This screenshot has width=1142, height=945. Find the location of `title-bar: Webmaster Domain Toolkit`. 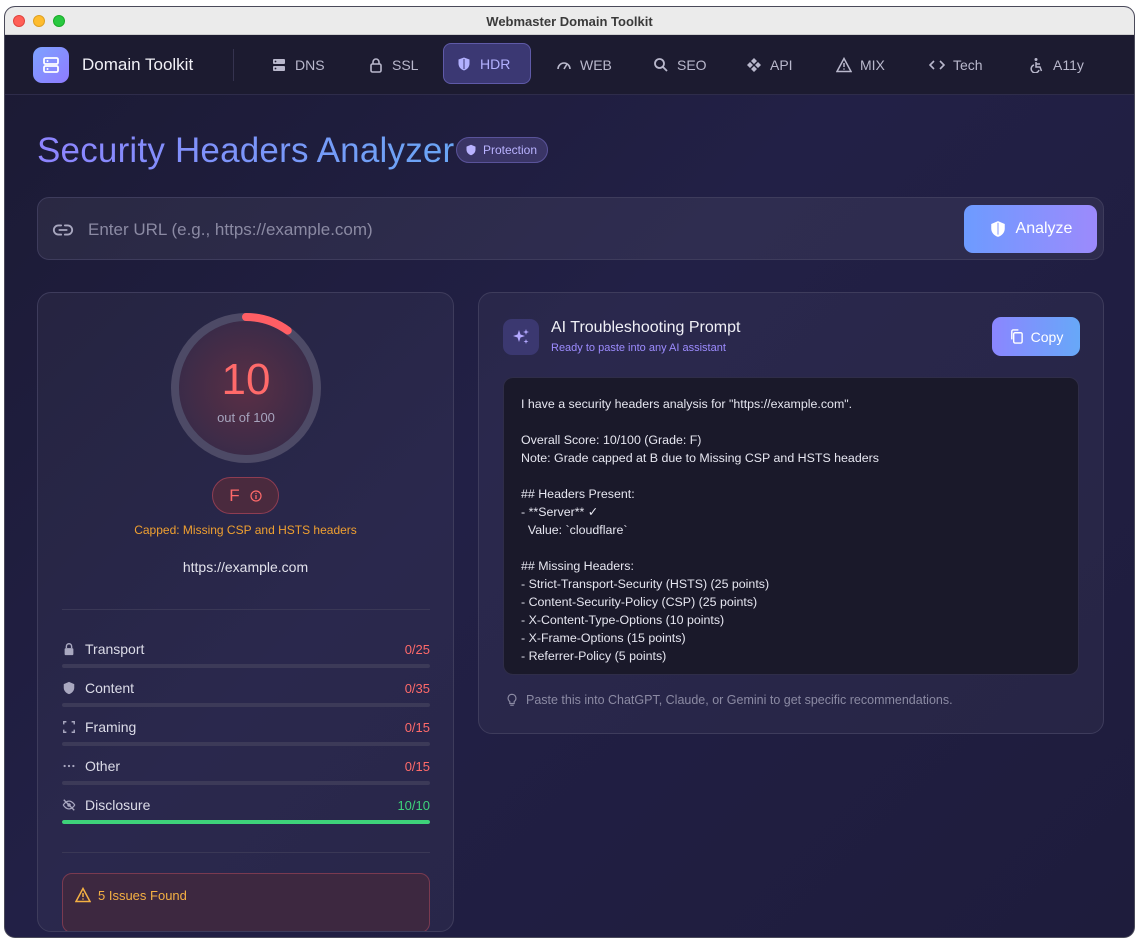

title-bar: Webmaster Domain Toolkit is located at coordinates (569, 21).